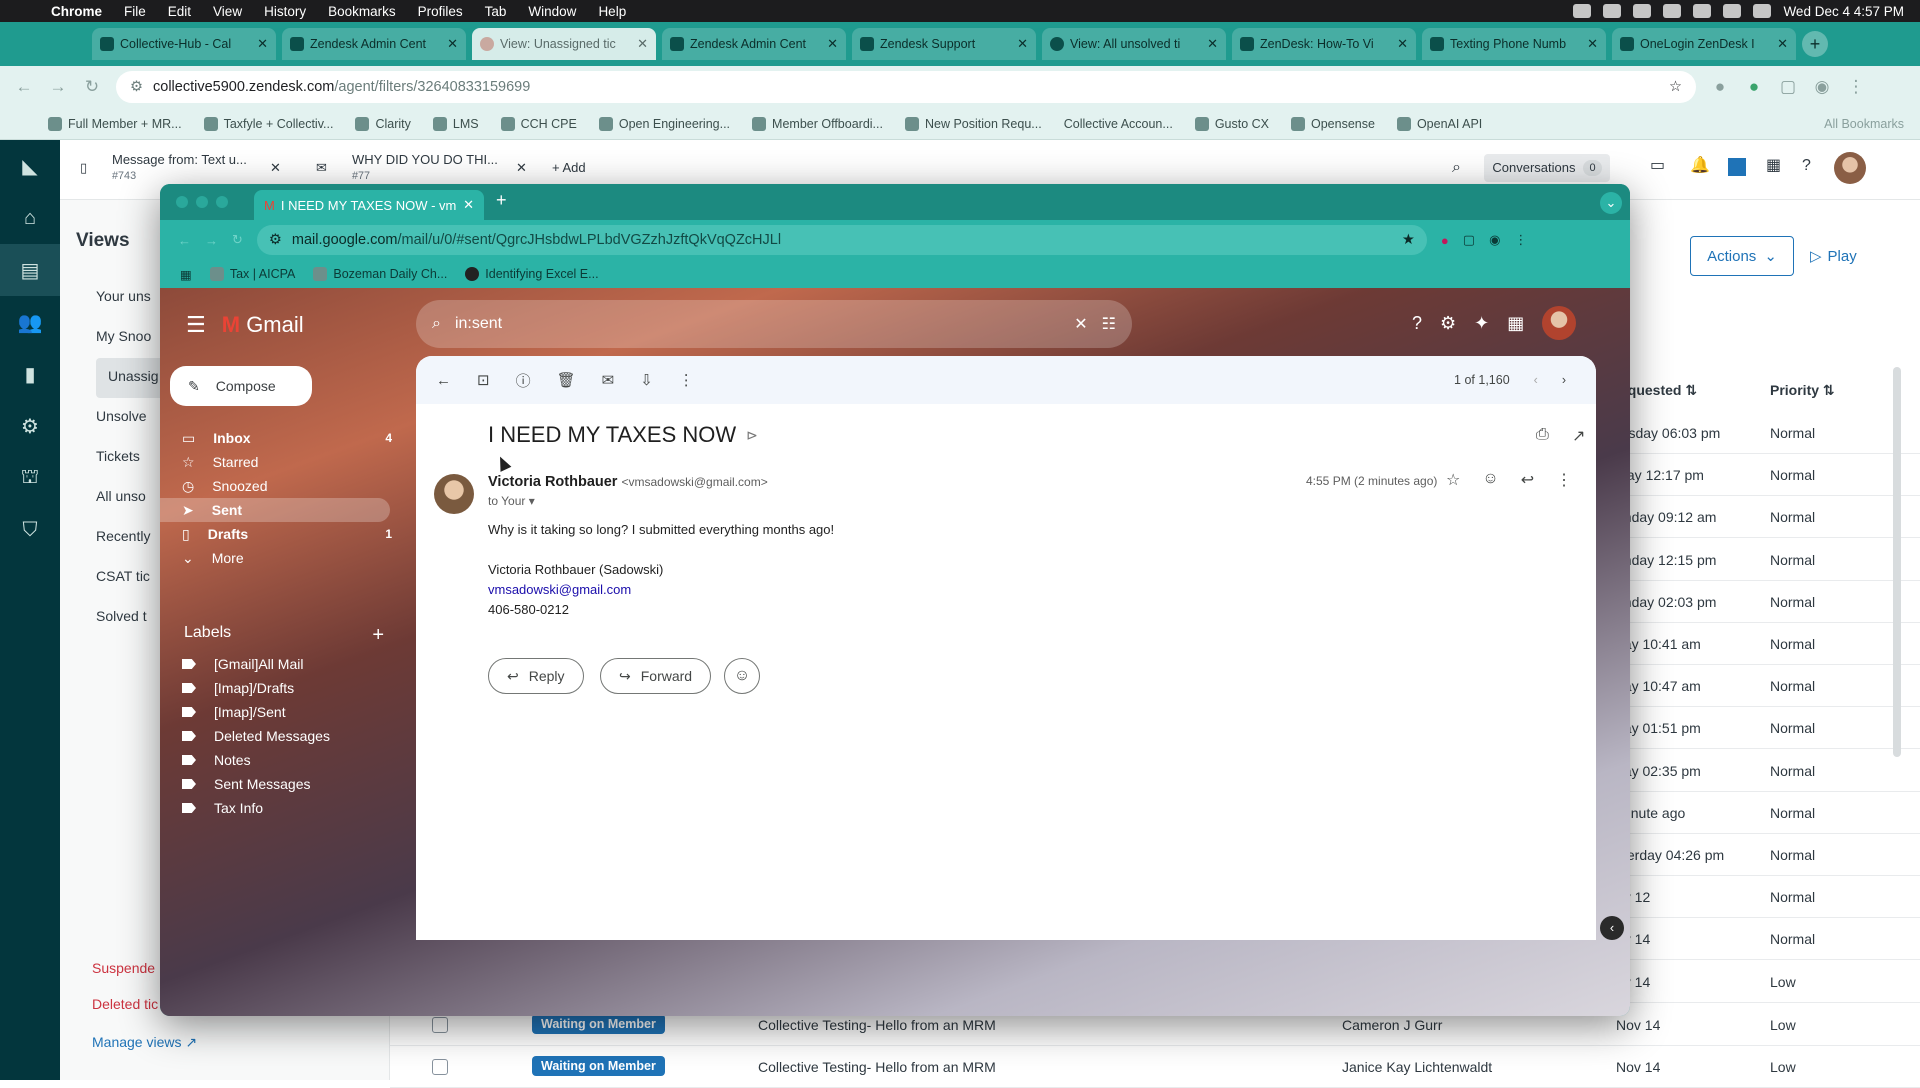 The image size is (1920, 1088). What do you see at coordinates (118, 456) in the screenshot?
I see `view-item: Tickets` at bounding box center [118, 456].